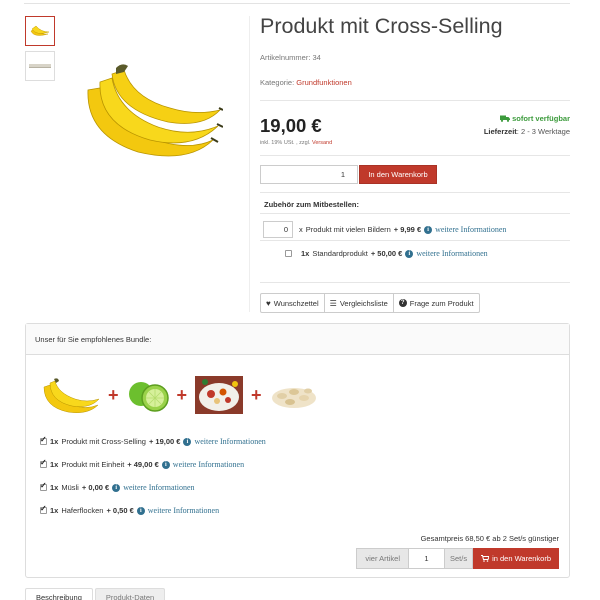 The image size is (600, 600). I want to click on banana-bundle-image, so click(71, 395).